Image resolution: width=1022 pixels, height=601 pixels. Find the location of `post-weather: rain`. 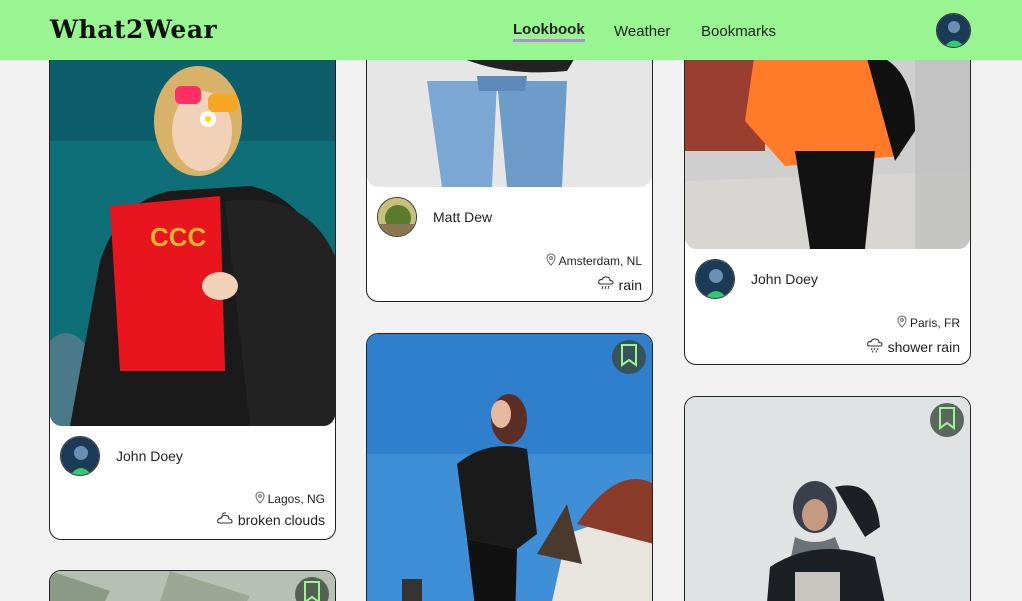

post-weather: rain is located at coordinates (619, 285).